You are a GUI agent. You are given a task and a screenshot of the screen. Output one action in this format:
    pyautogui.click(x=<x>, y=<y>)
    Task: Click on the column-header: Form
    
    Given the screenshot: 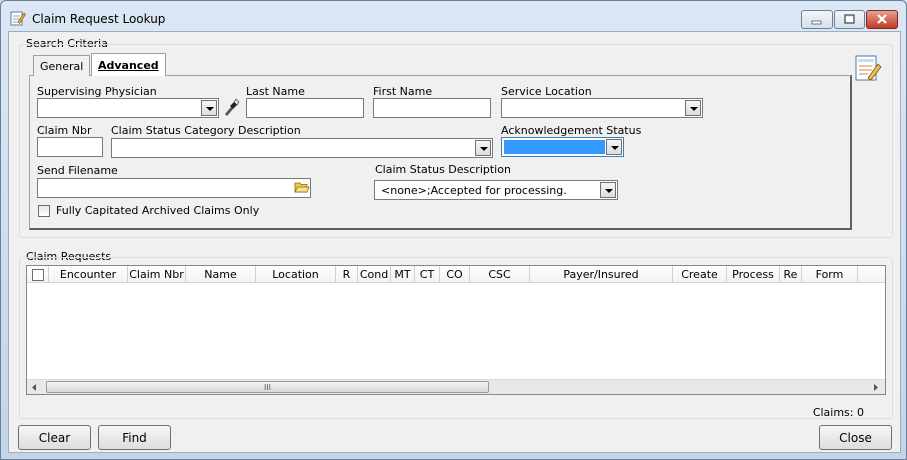 What is the action you would take?
    pyautogui.click(x=830, y=274)
    